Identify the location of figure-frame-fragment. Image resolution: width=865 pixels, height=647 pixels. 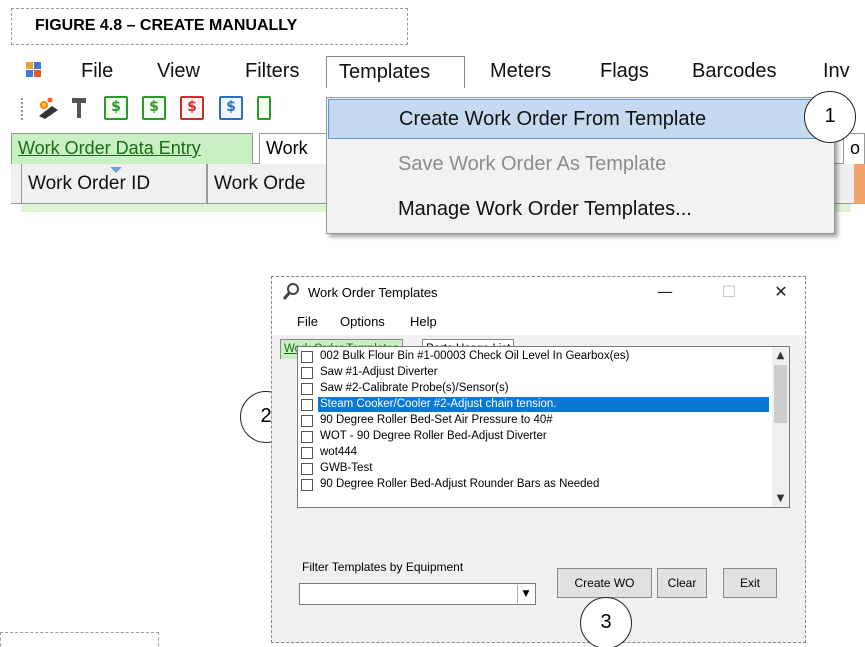
(79, 639).